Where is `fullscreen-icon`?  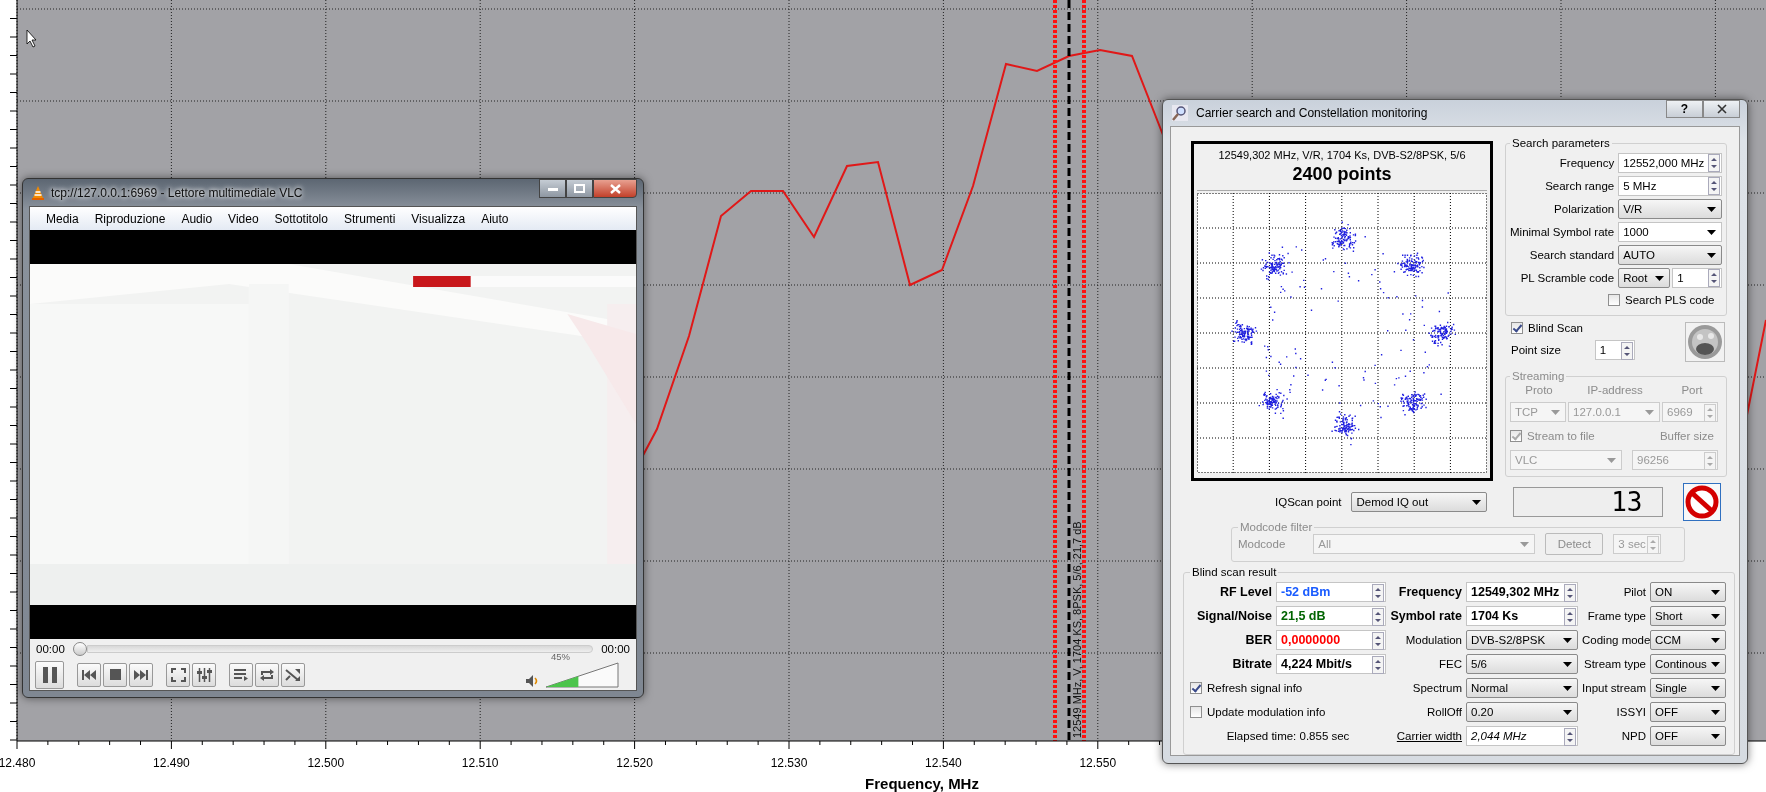
fullscreen-icon is located at coordinates (178, 674).